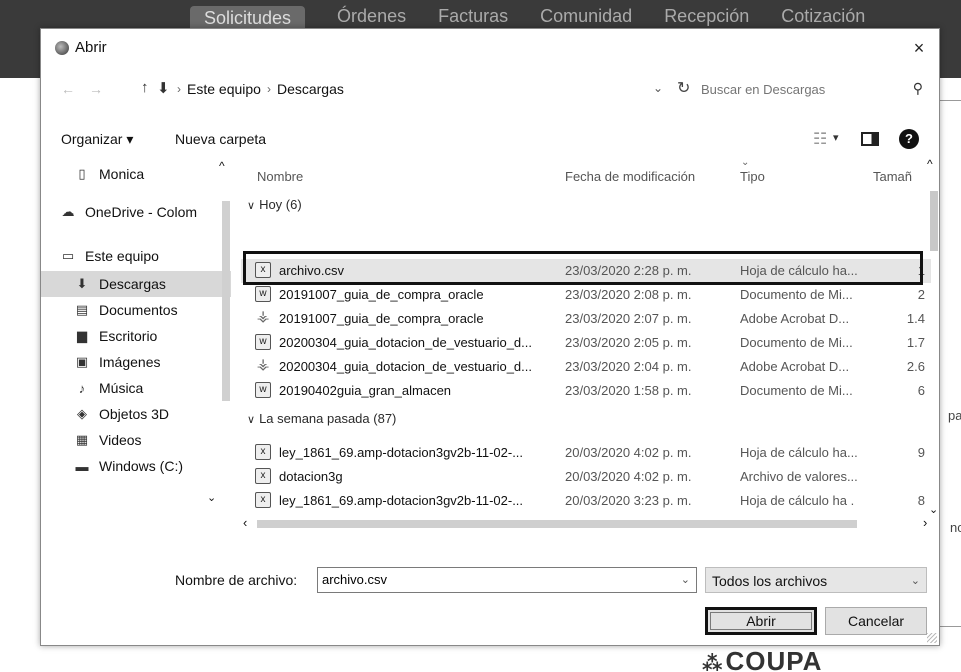 The image size is (961, 672). I want to click on nav-item-imagenes: ▣ Imágenes, so click(136, 362).